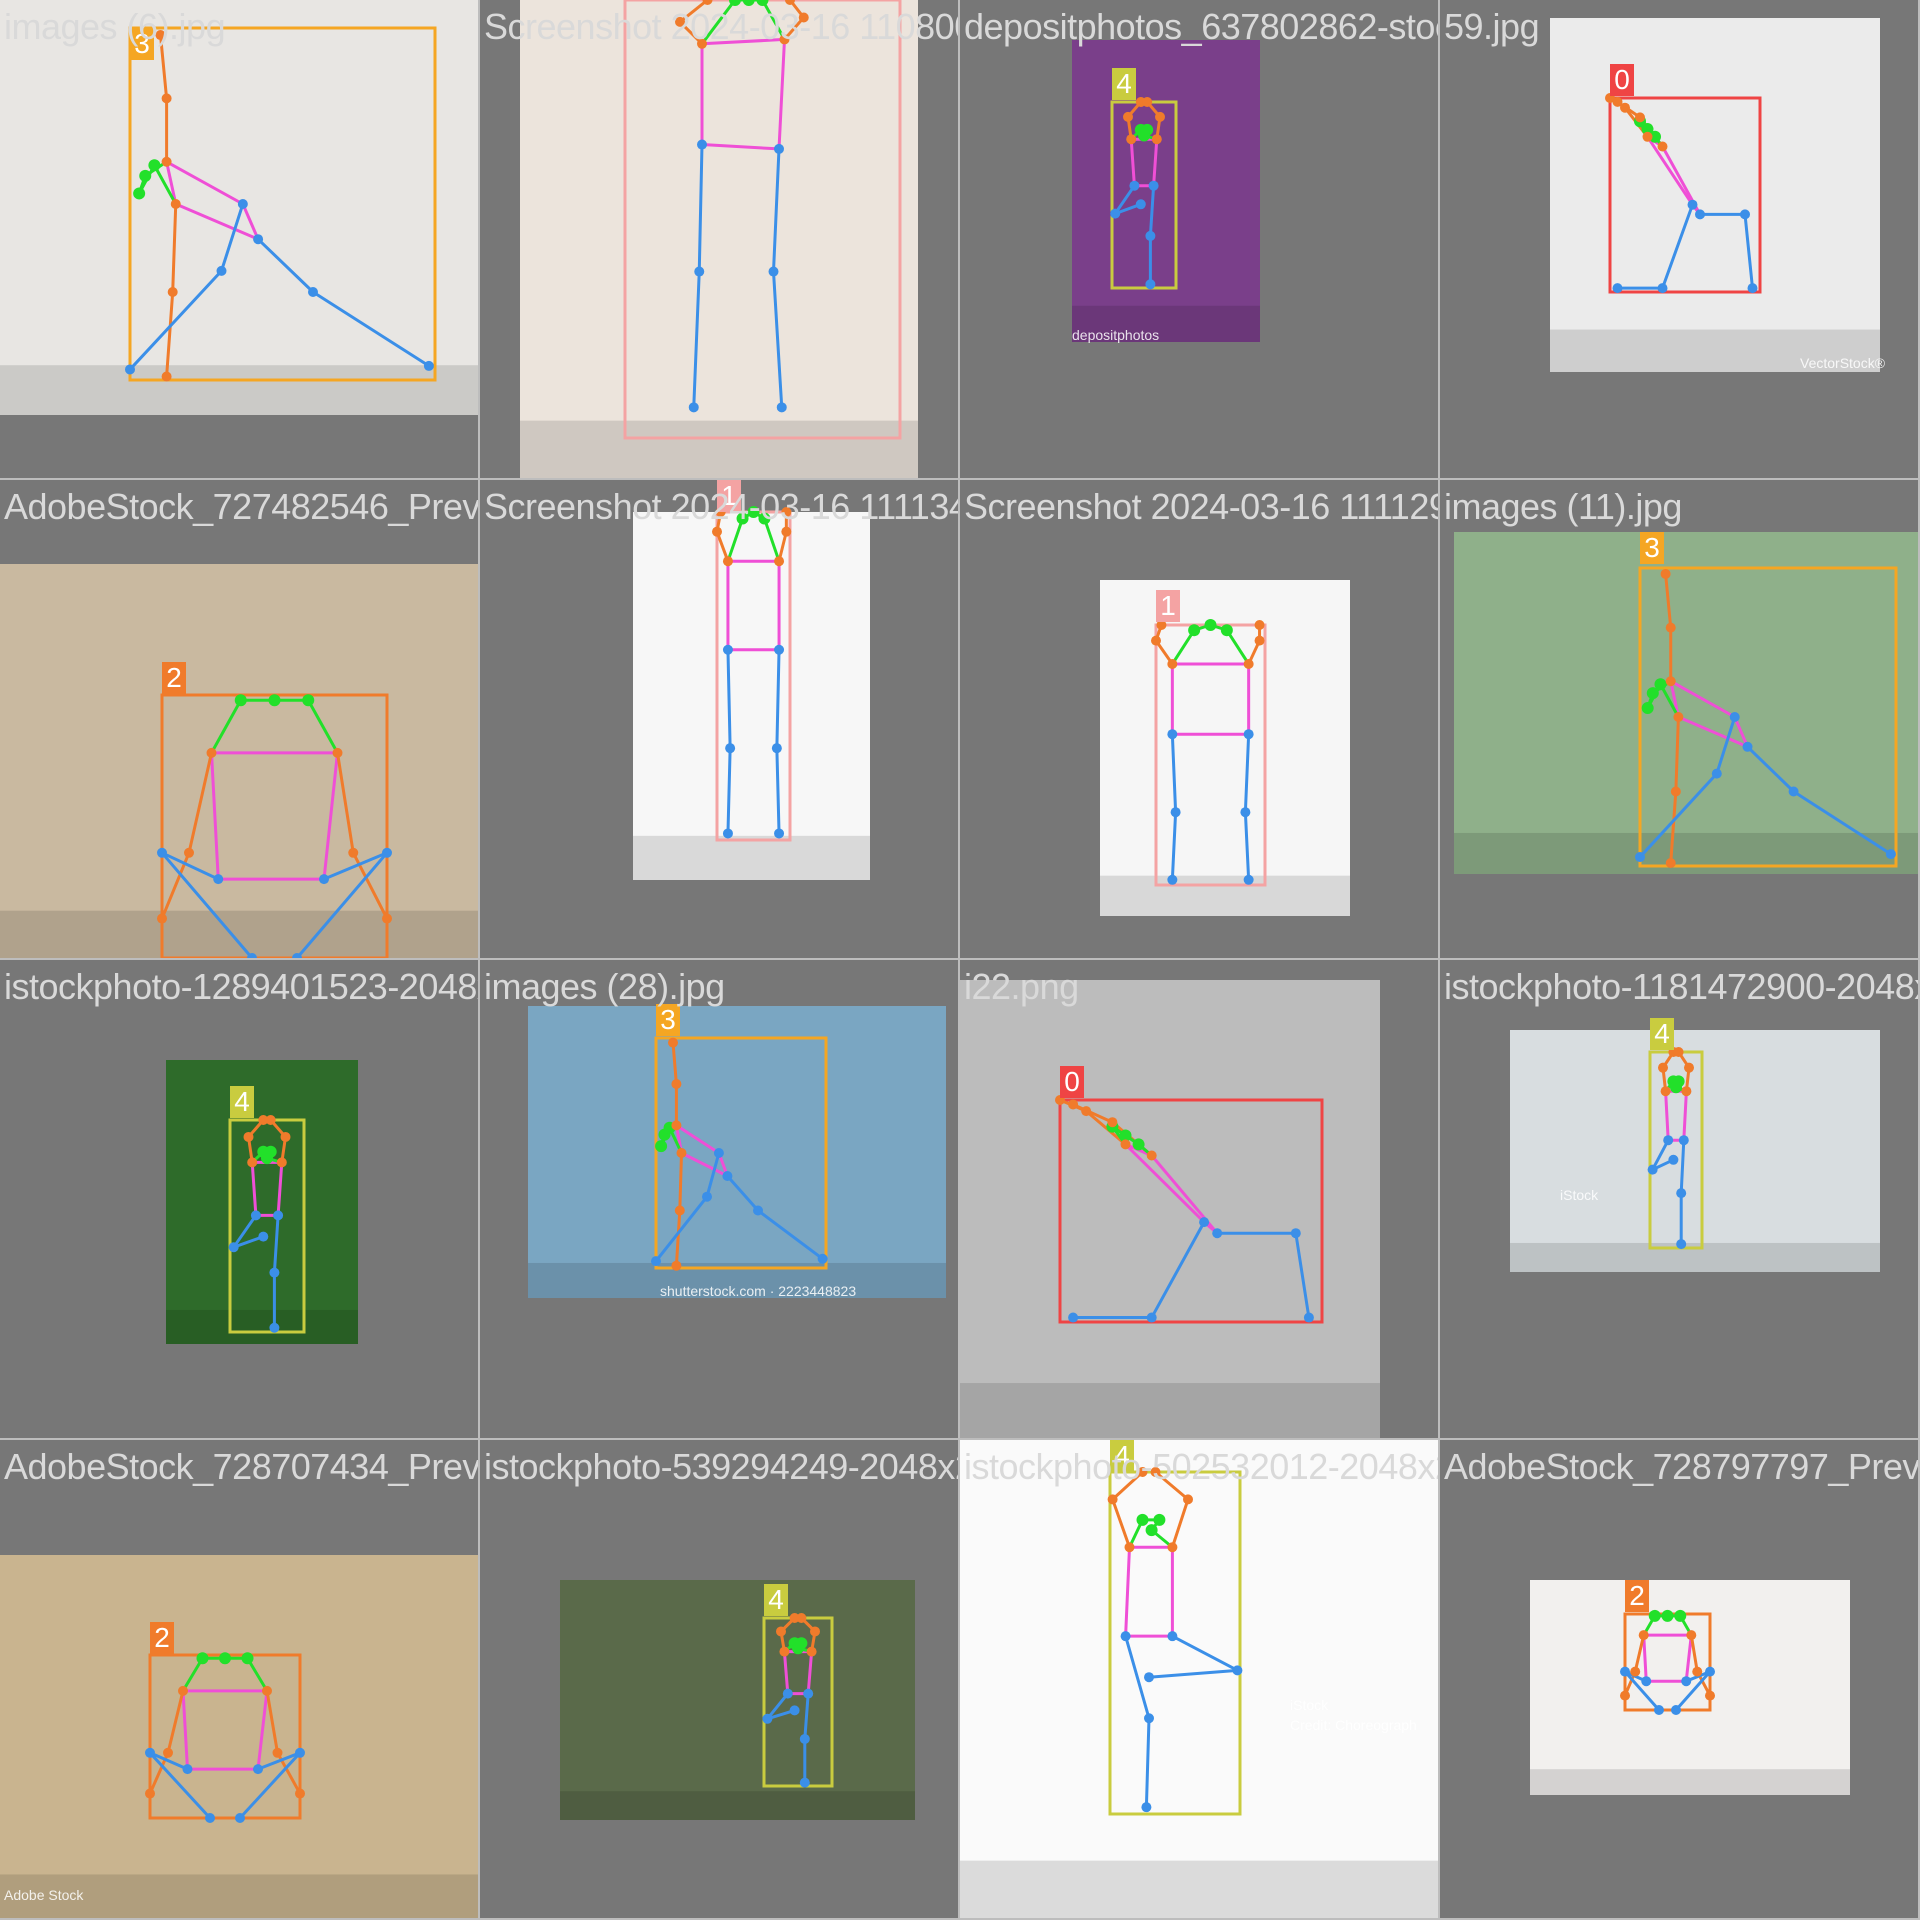 The height and width of the screenshot is (1920, 1920). I want to click on tile-canvas: 3 shutterstock.com · 2223448823, so click(737, 1151).